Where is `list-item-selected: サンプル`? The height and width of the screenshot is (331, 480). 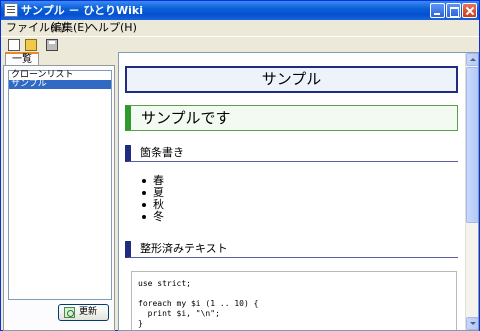
list-item-selected: サンプル is located at coordinates (60, 84).